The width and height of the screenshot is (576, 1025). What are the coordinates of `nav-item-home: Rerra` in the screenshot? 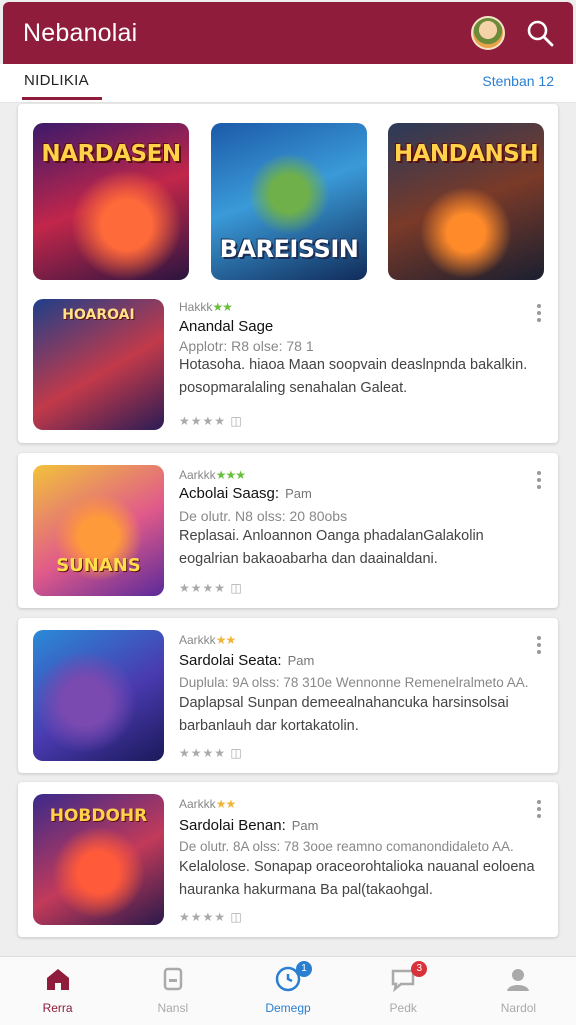 It's located at (57, 991).